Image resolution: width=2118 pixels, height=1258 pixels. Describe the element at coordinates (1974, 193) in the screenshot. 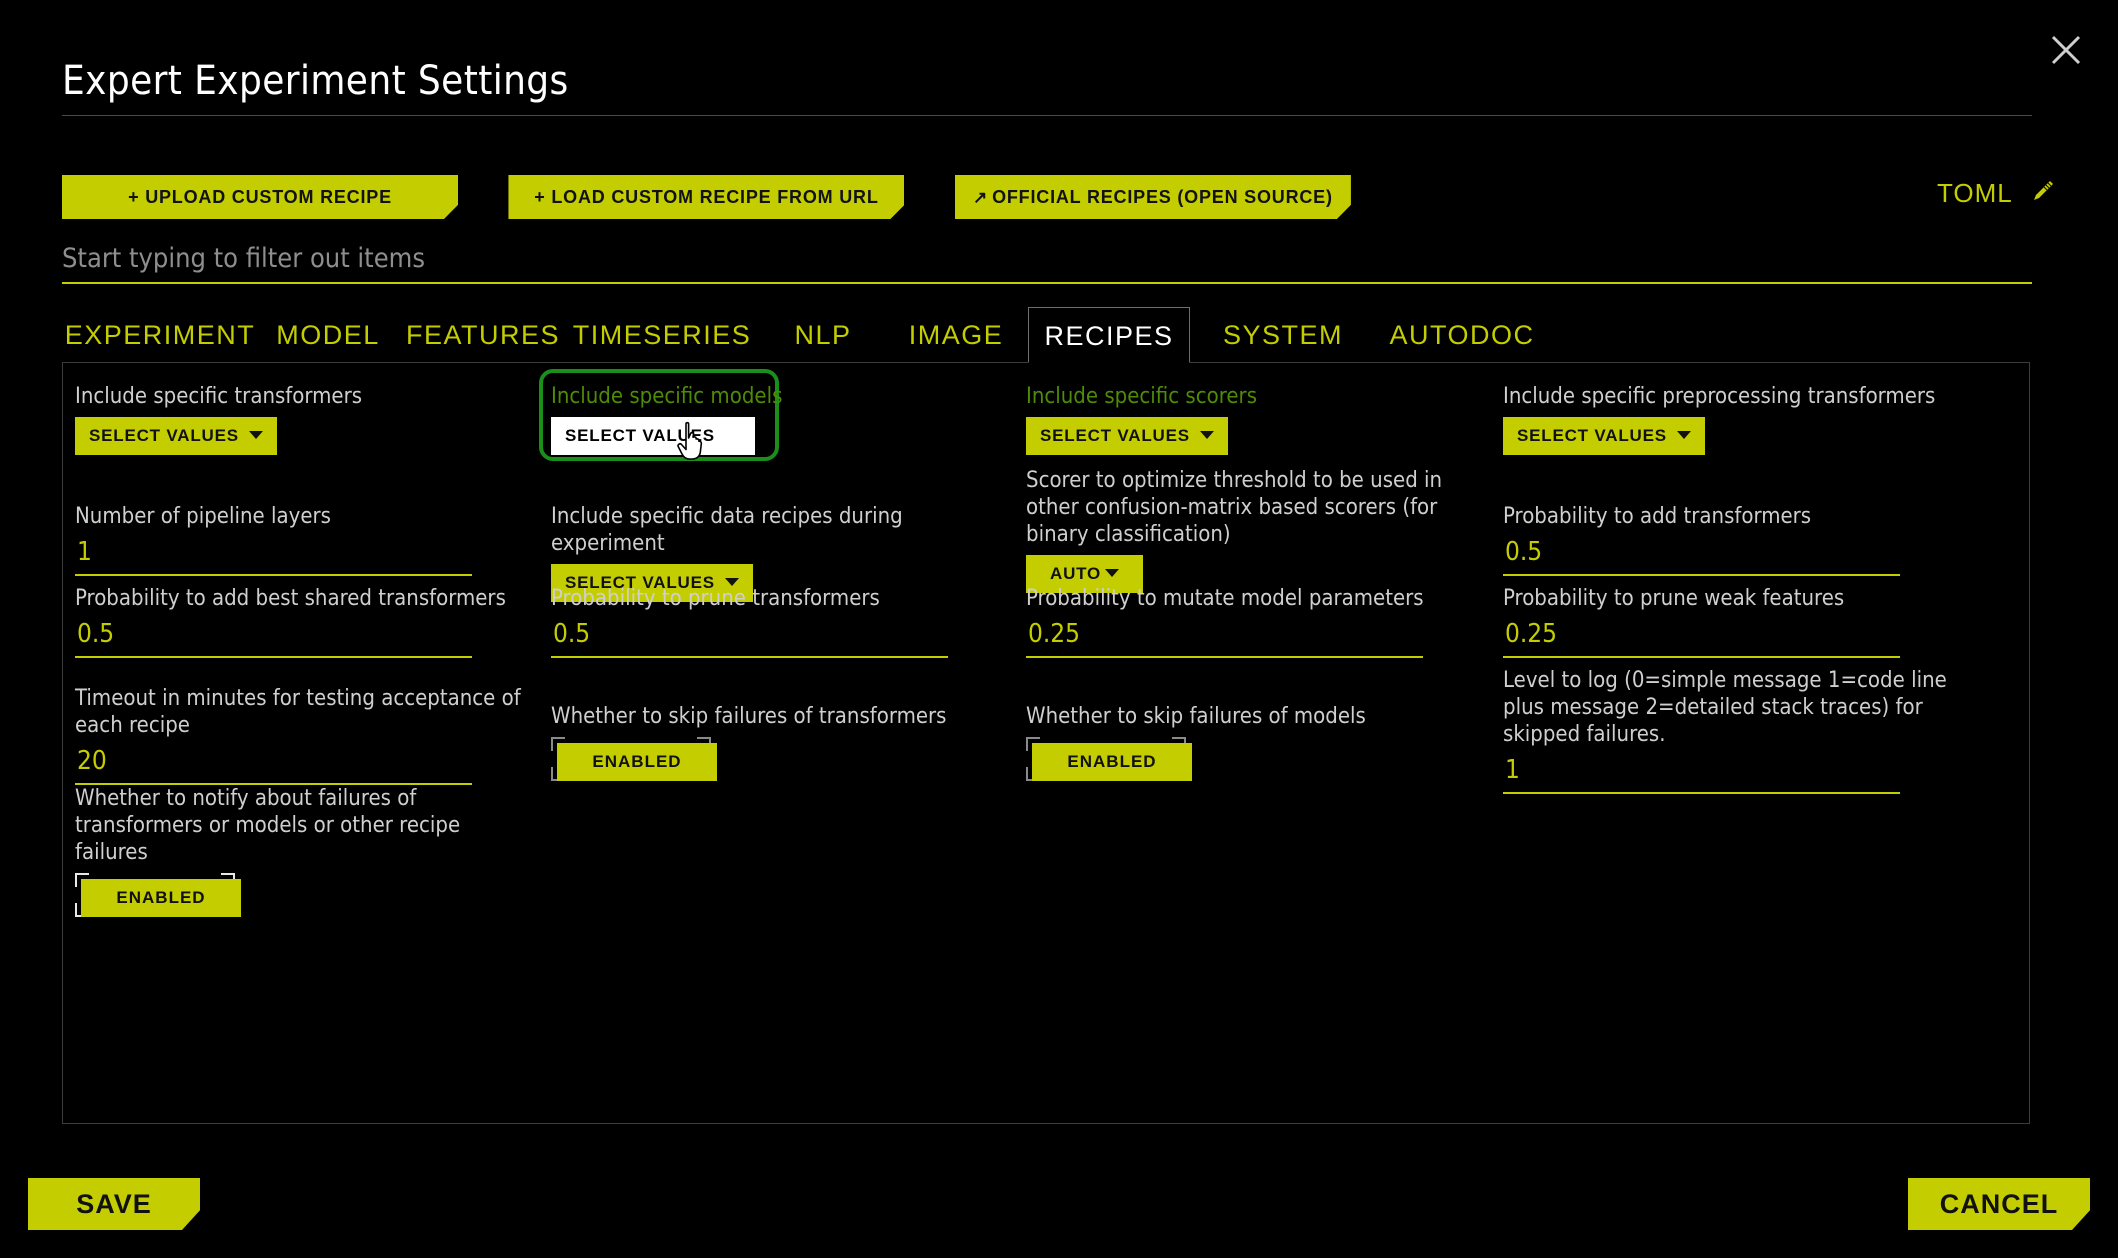

I see `toml-label: TOML` at that location.